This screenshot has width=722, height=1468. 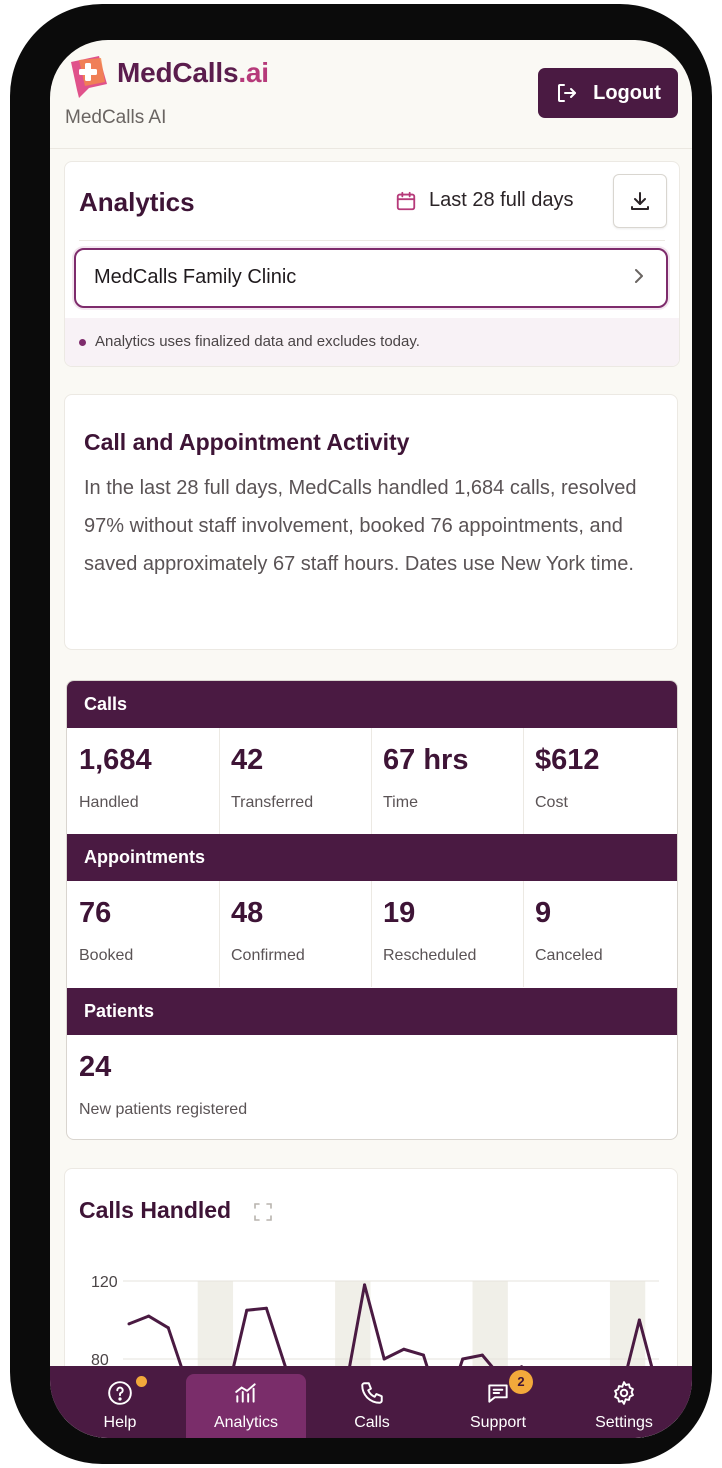 I want to click on stat-transferred: 42 Transferred, so click(x=295, y=781).